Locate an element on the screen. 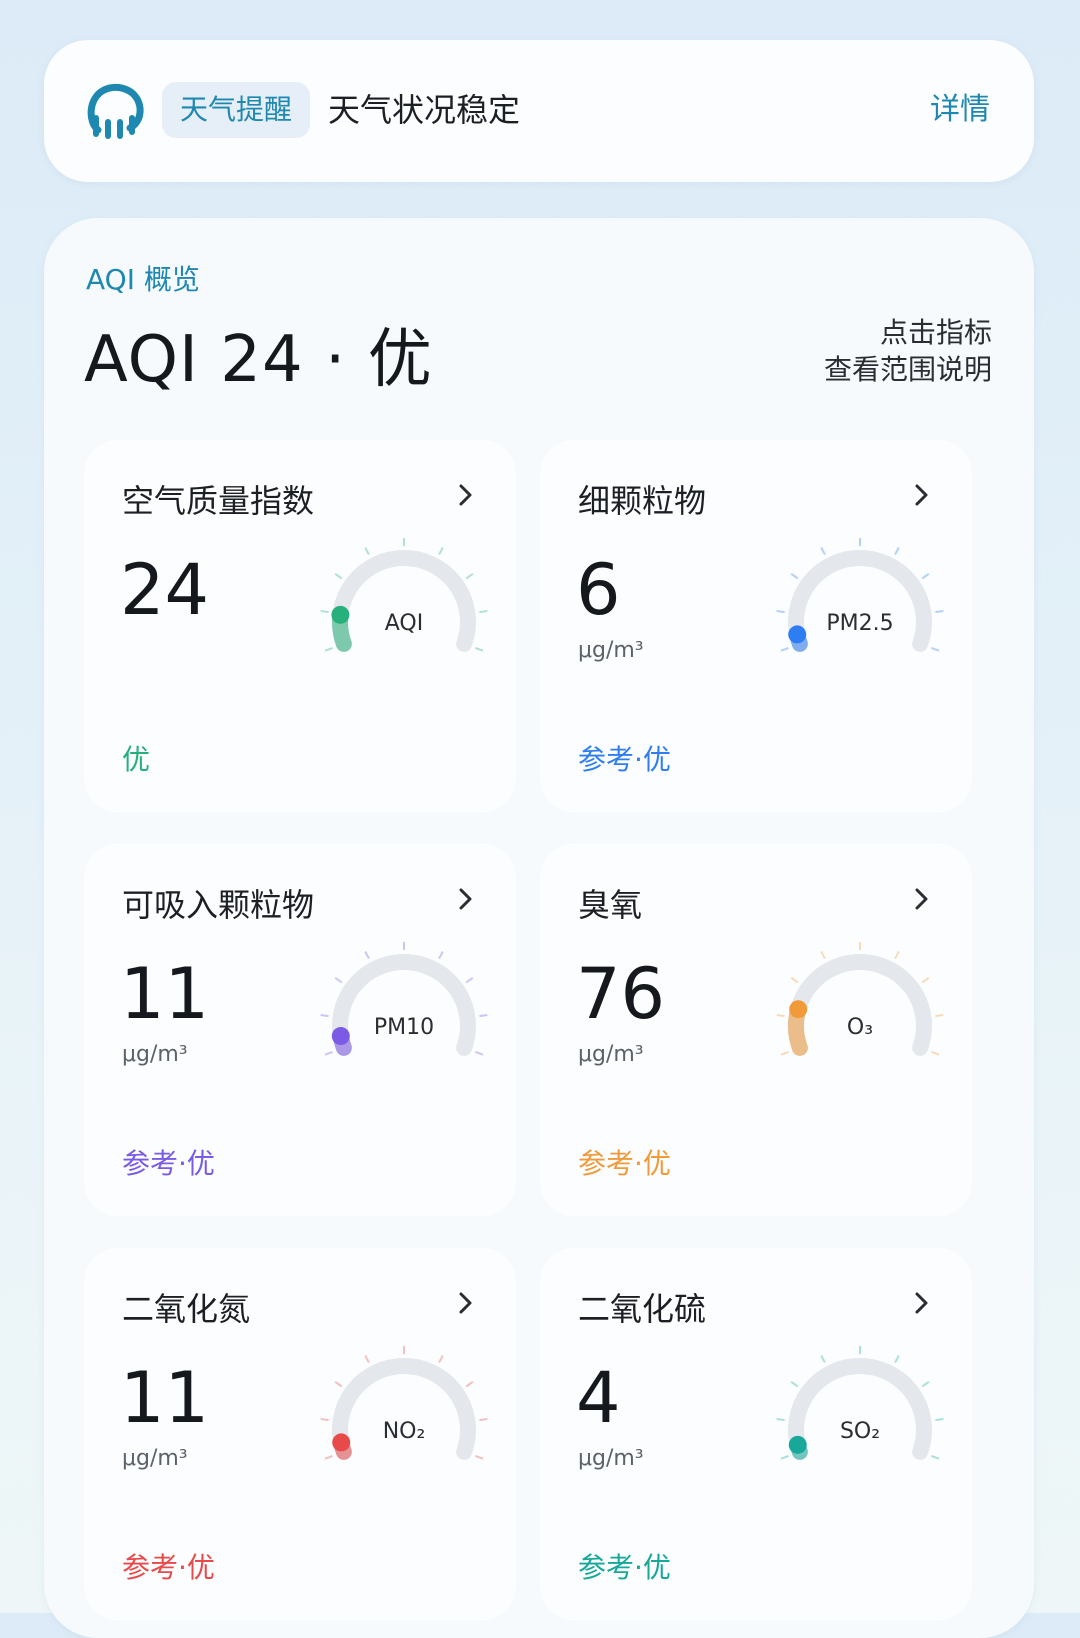  metric-title: 臭氧 is located at coordinates (610, 905).